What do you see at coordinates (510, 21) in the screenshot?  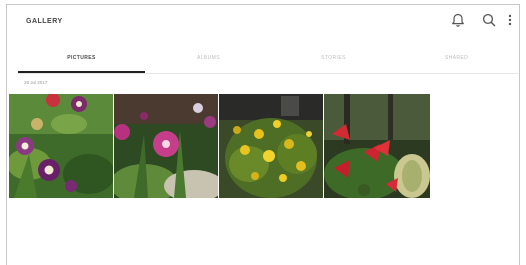 I see `more-vert-icon` at bounding box center [510, 21].